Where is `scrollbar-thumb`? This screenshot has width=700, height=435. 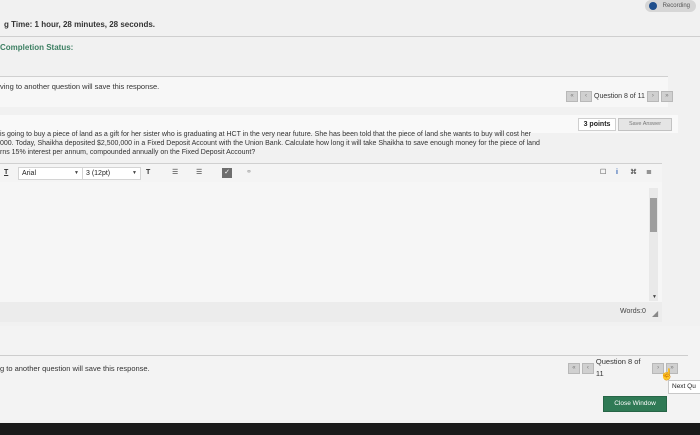 scrollbar-thumb is located at coordinates (653, 215).